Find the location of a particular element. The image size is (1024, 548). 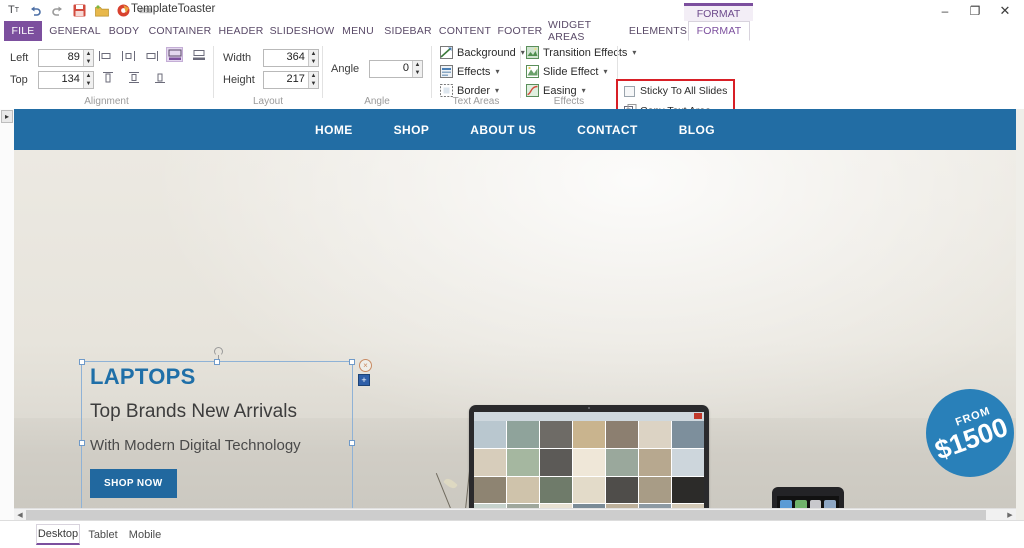

transition-effects-menu-item: Transition Effects ▾ is located at coordinates (581, 52).